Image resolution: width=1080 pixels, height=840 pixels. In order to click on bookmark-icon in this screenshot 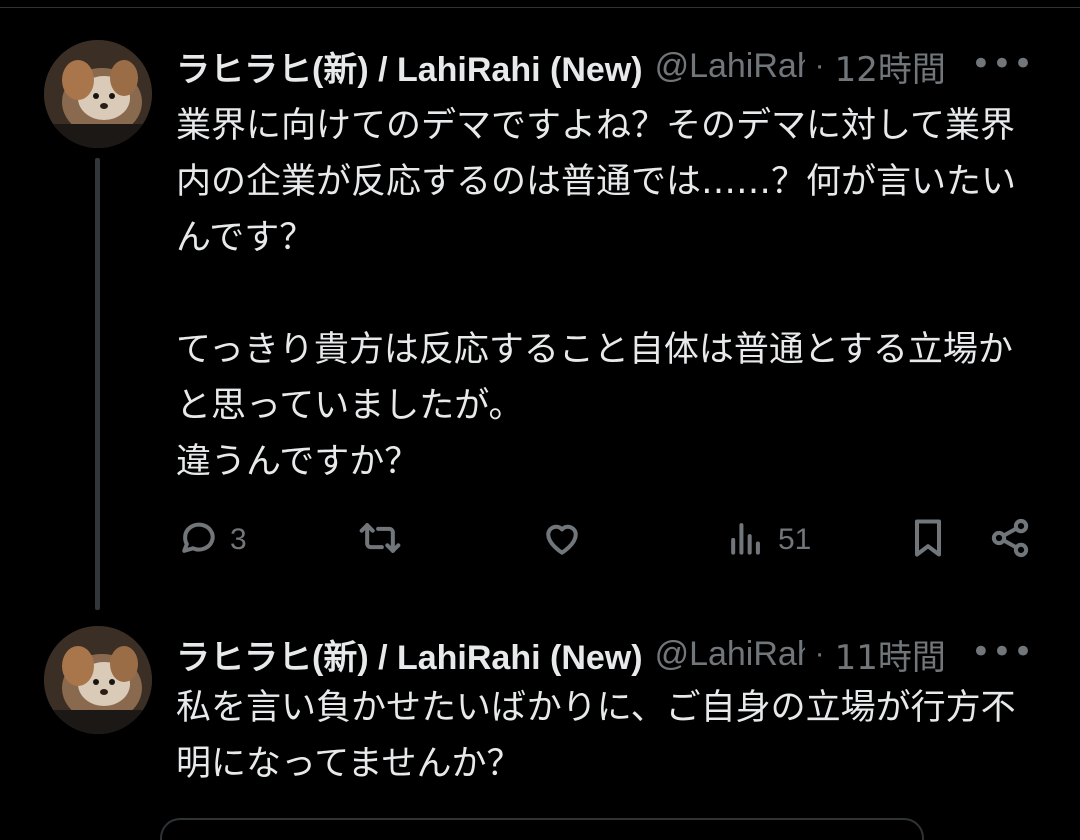, I will do `click(928, 540)`.